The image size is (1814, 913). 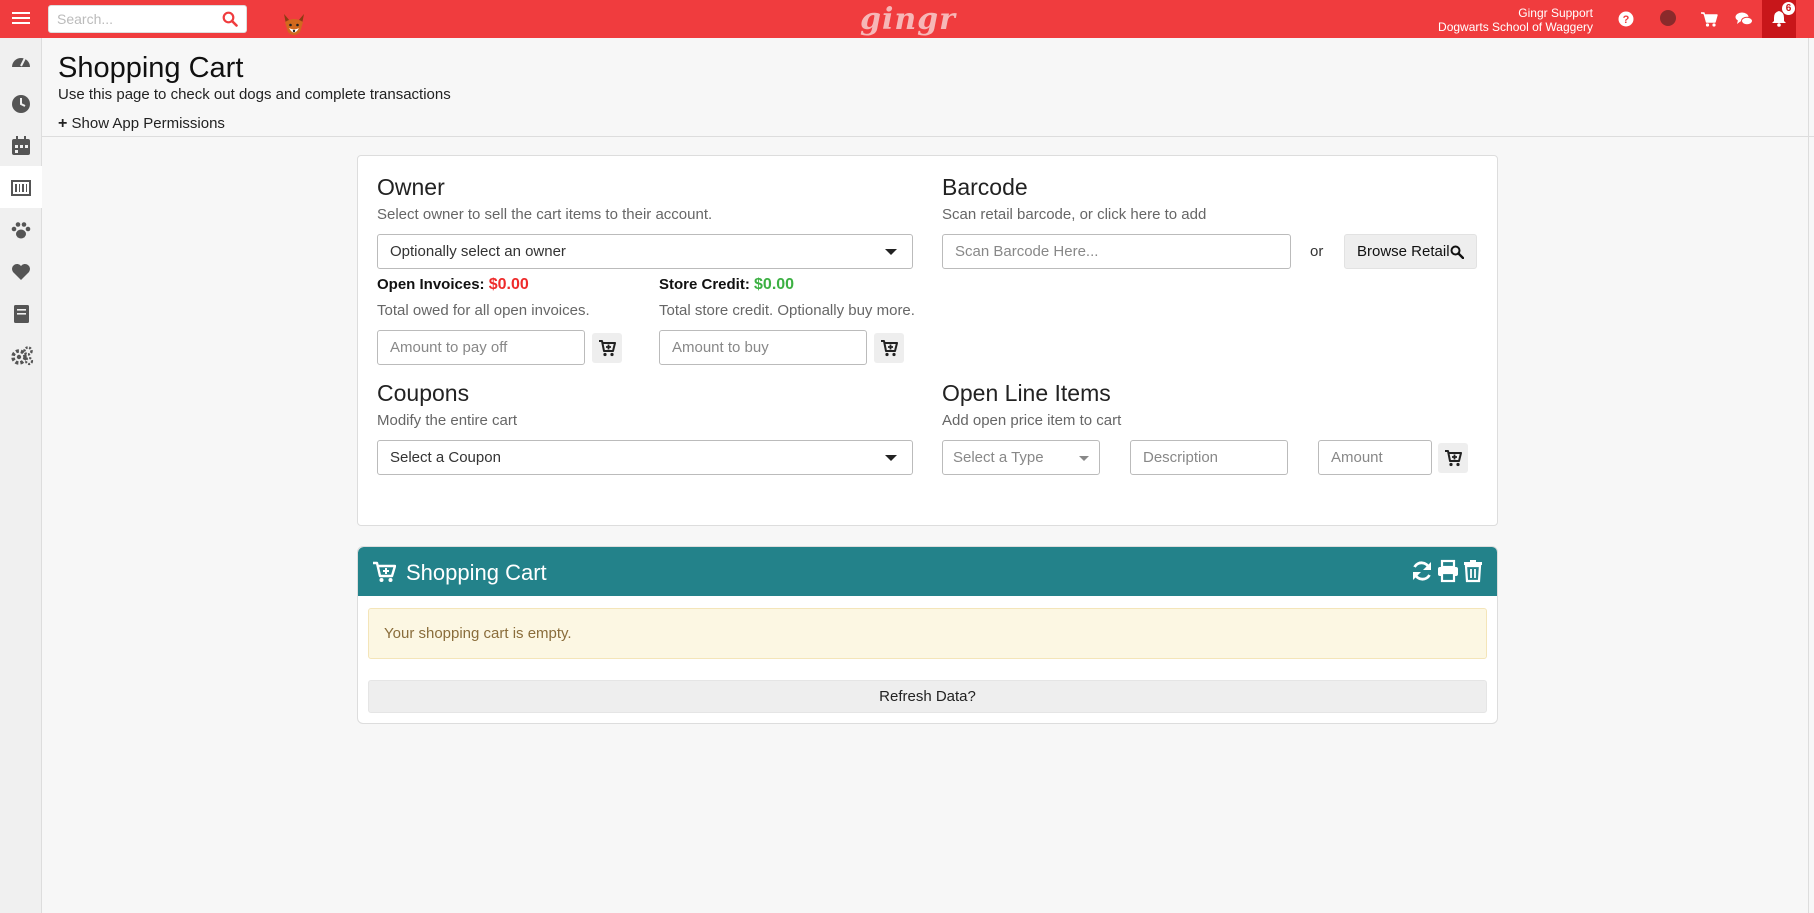 What do you see at coordinates (1116, 251) in the screenshot?
I see `barcode-input` at bounding box center [1116, 251].